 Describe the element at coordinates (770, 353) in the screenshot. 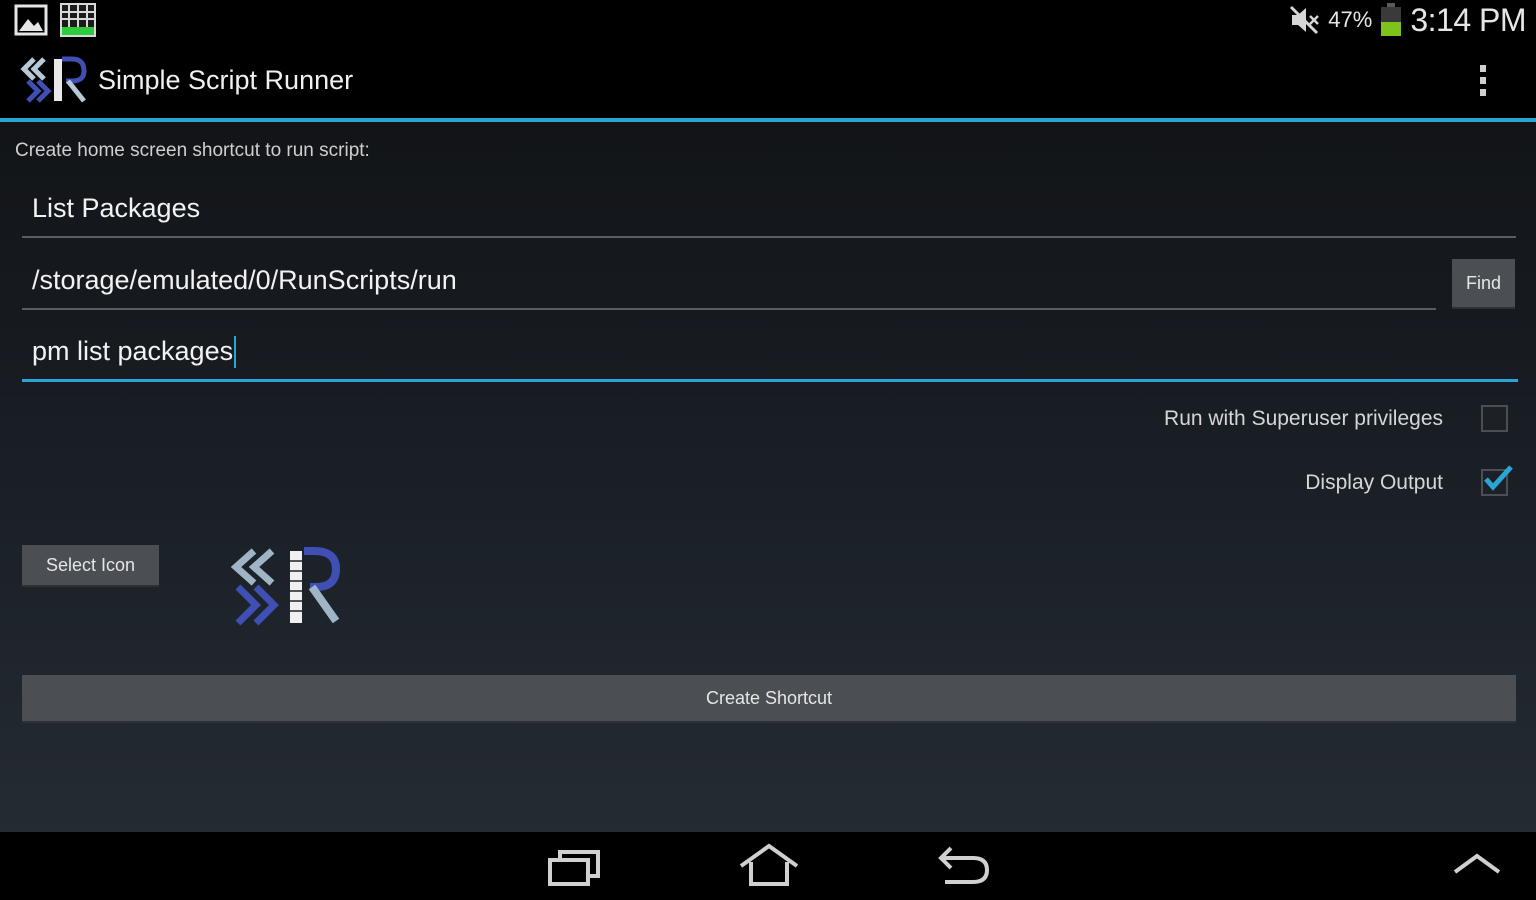

I see `command-field: pm list packages` at that location.